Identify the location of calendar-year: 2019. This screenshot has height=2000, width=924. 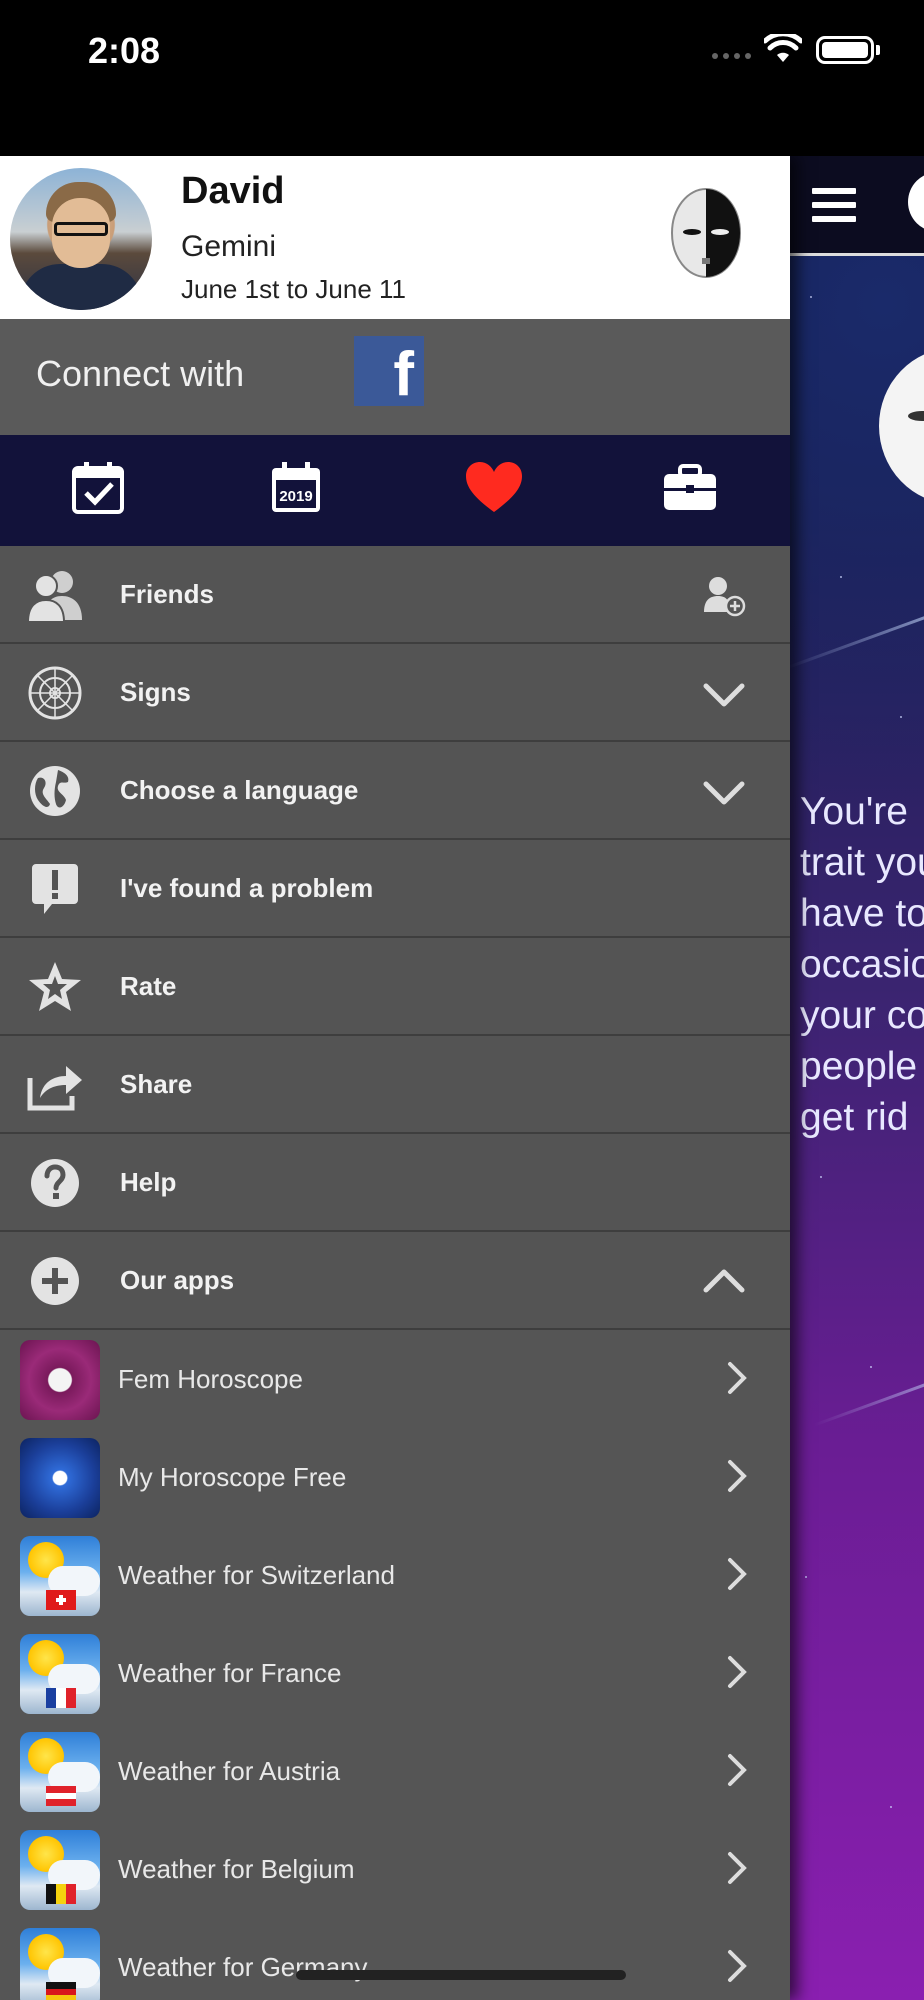
(295, 496).